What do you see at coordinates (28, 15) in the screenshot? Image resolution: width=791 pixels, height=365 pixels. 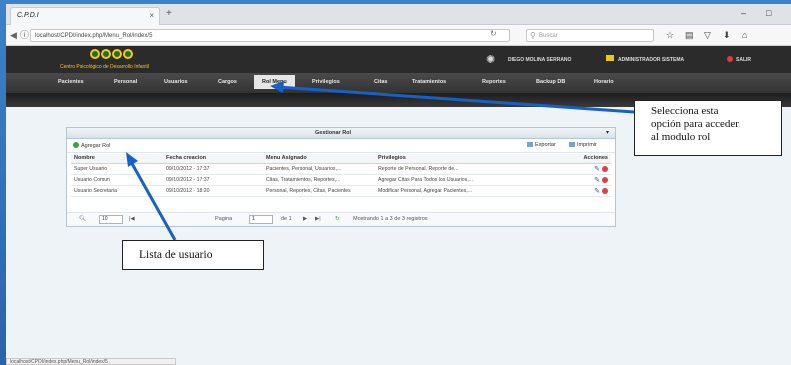 I see `tab-title: C.P.D.I` at bounding box center [28, 15].